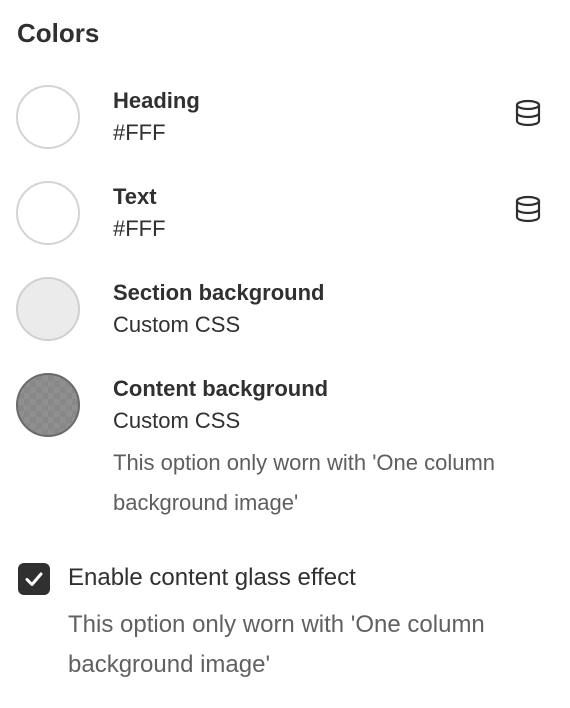 The height and width of the screenshot is (708, 570). I want to click on heading-color-value: #FFF, so click(139, 132).